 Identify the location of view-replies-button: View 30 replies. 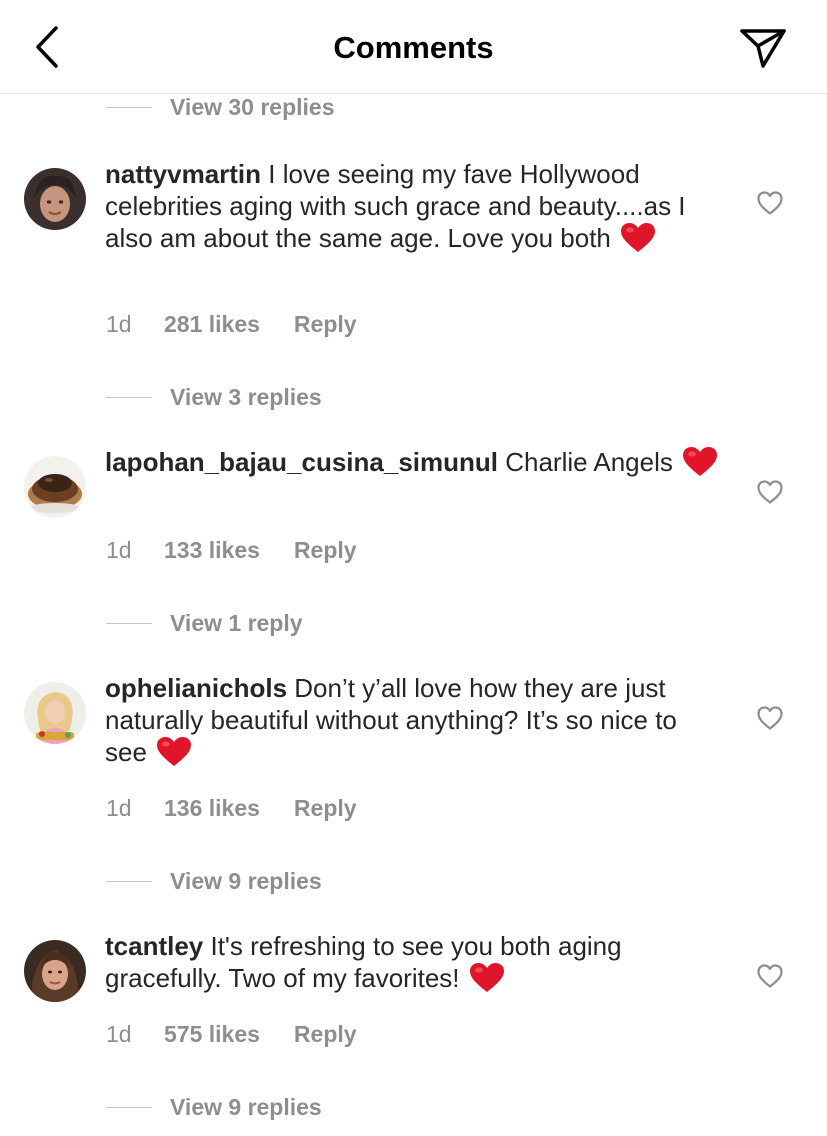
(220, 107).